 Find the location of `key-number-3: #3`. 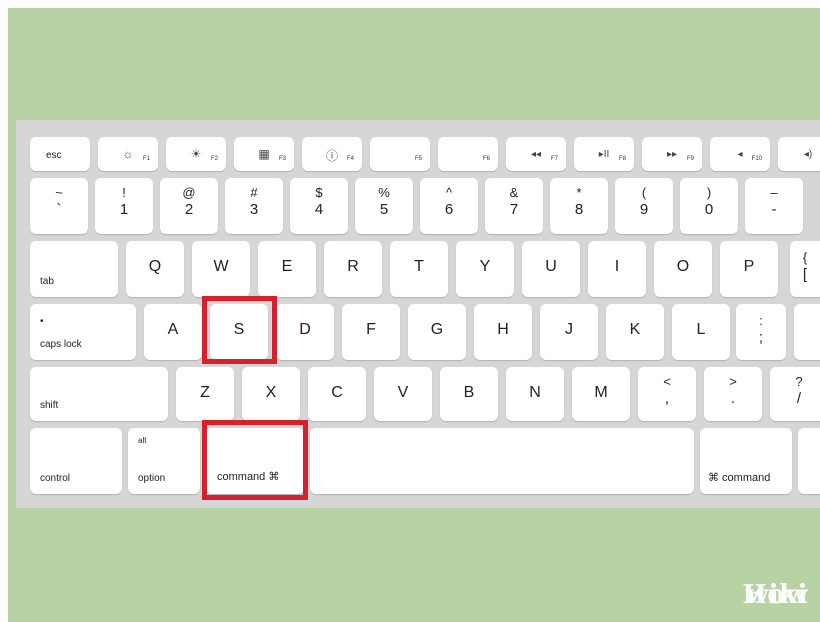

key-number-3: #3 is located at coordinates (254, 206).